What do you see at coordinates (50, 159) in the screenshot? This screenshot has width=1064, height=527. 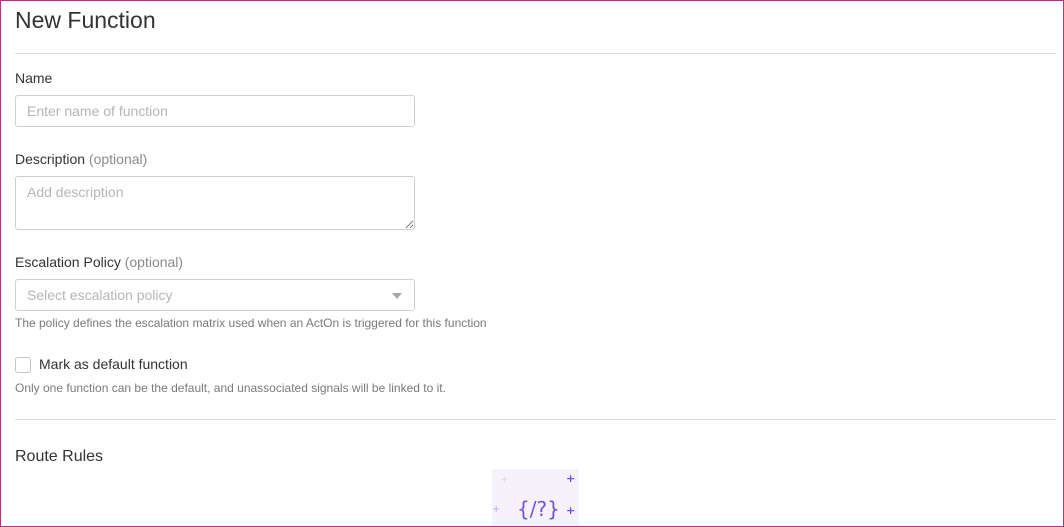 I see `description-label-text: Description` at bounding box center [50, 159].